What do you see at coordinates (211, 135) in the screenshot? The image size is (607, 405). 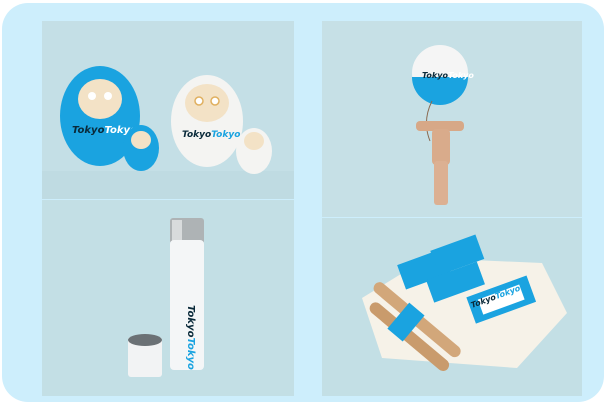 I see `white-daruma-brand-label: TokyoTokyo` at bounding box center [211, 135].